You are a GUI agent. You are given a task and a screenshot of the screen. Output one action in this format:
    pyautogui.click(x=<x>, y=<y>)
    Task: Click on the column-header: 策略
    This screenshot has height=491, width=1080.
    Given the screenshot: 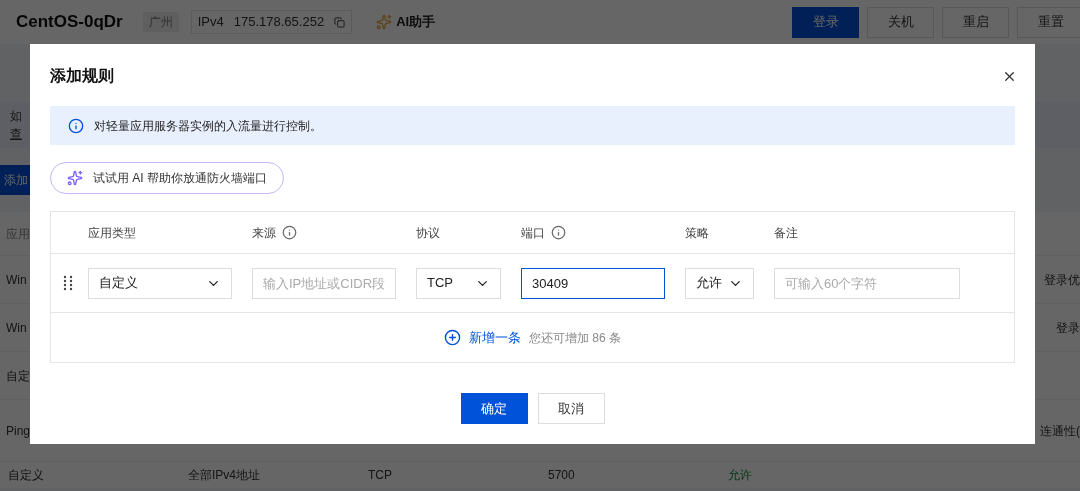 What is the action you would take?
    pyautogui.click(x=697, y=233)
    